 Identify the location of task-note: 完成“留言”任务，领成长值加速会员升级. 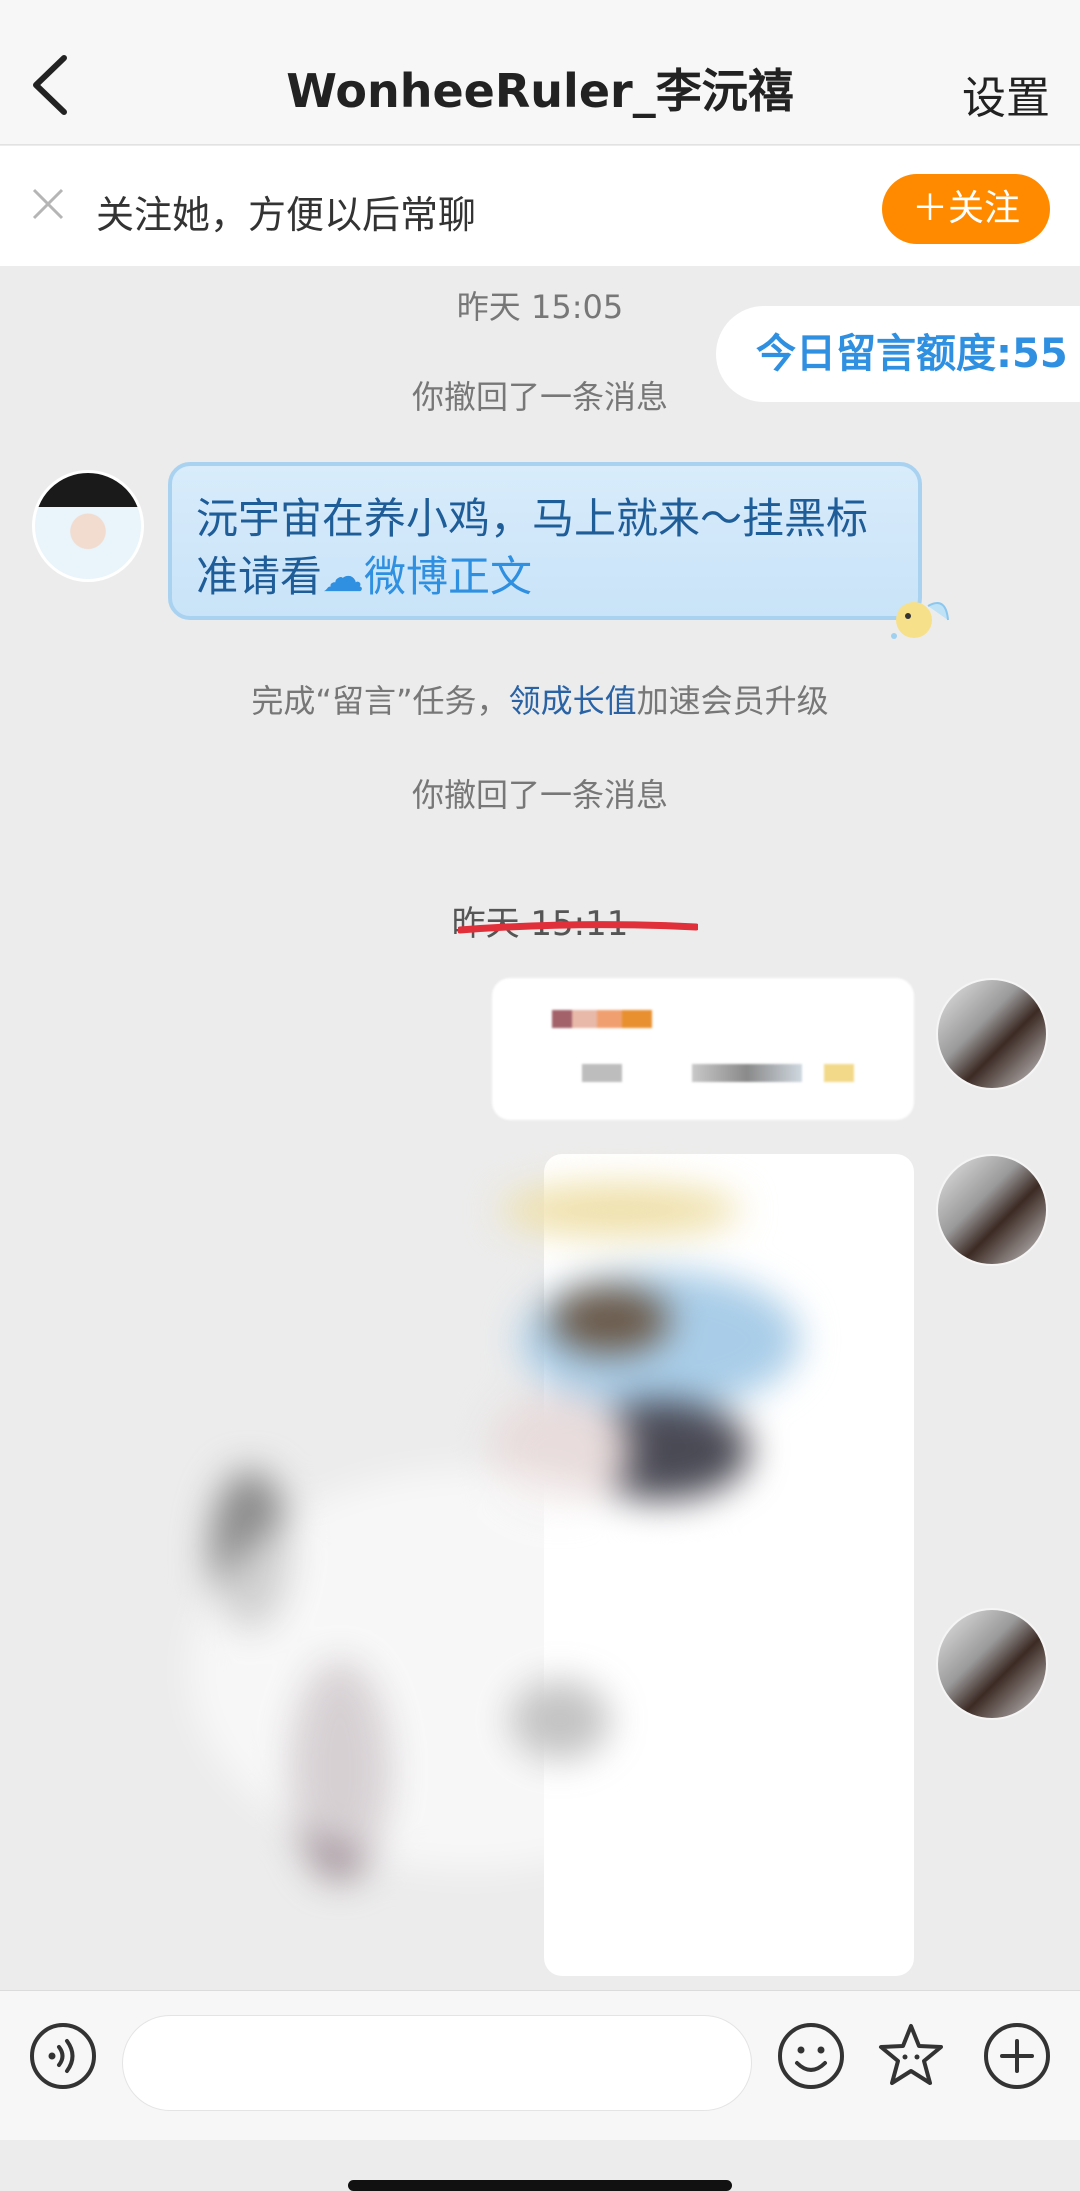
(540, 699).